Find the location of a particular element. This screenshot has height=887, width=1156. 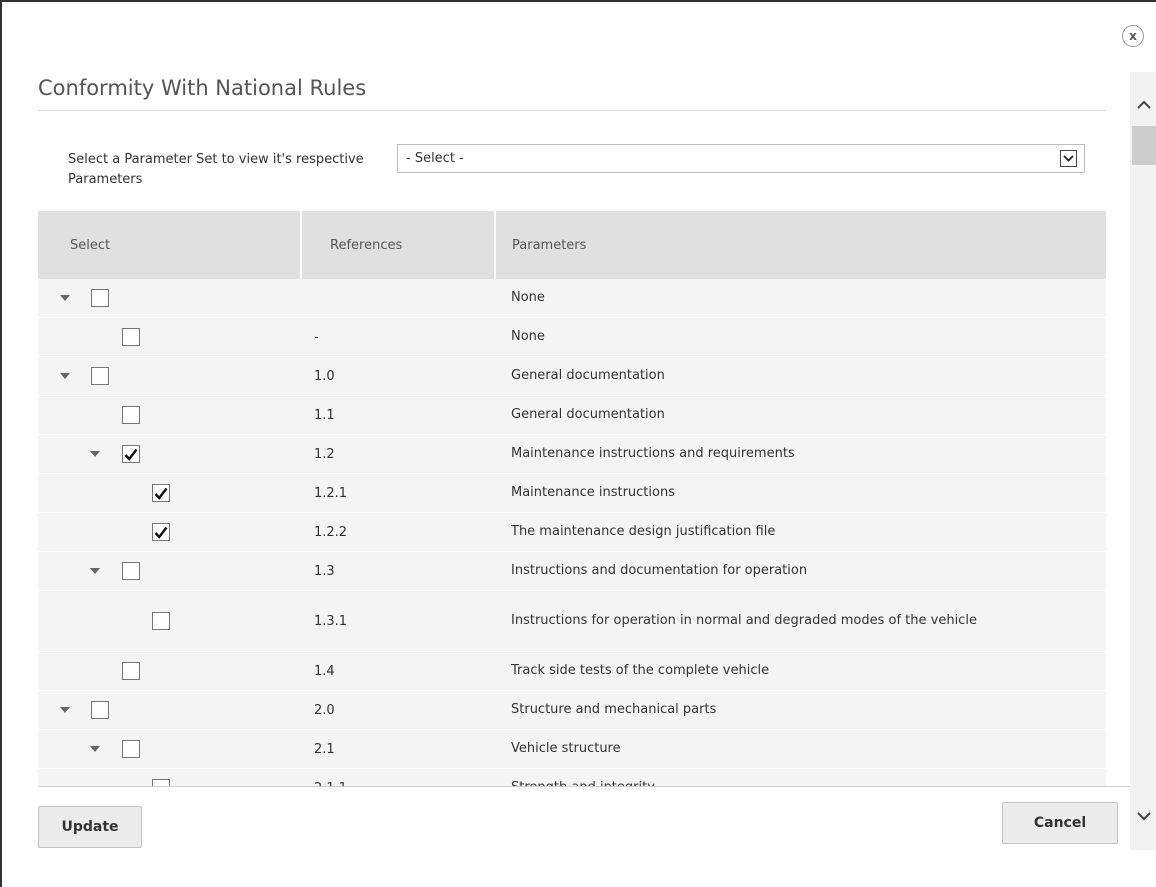

scroll-down-button is located at coordinates (1143, 816).